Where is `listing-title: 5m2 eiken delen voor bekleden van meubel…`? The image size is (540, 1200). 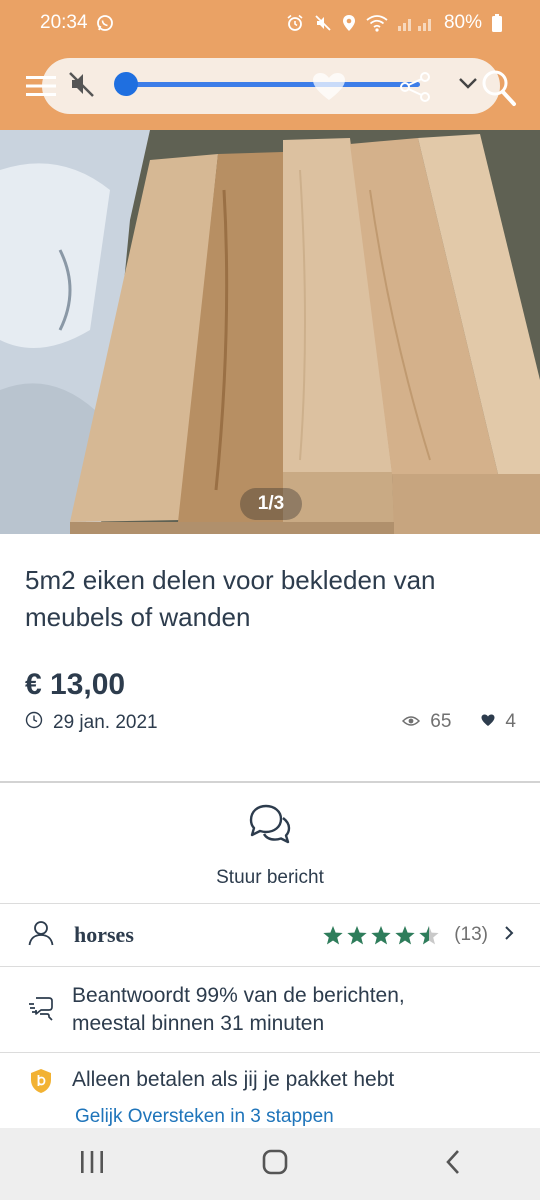
listing-title: 5m2 eiken delen voor bekleden van meubel… is located at coordinates (230, 598).